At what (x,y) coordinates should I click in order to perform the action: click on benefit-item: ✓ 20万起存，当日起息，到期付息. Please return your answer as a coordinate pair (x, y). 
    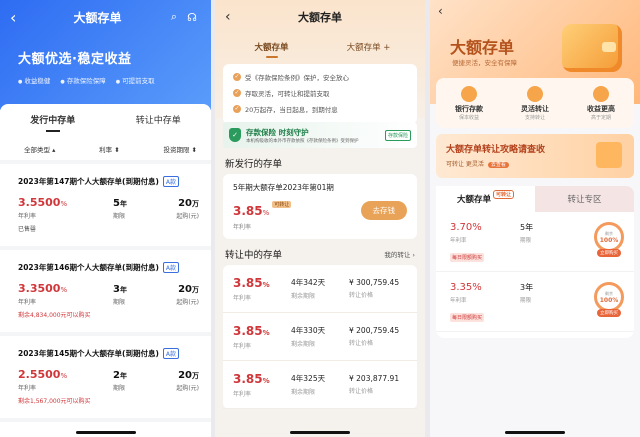
    Looking at the image, I should click on (321, 109).